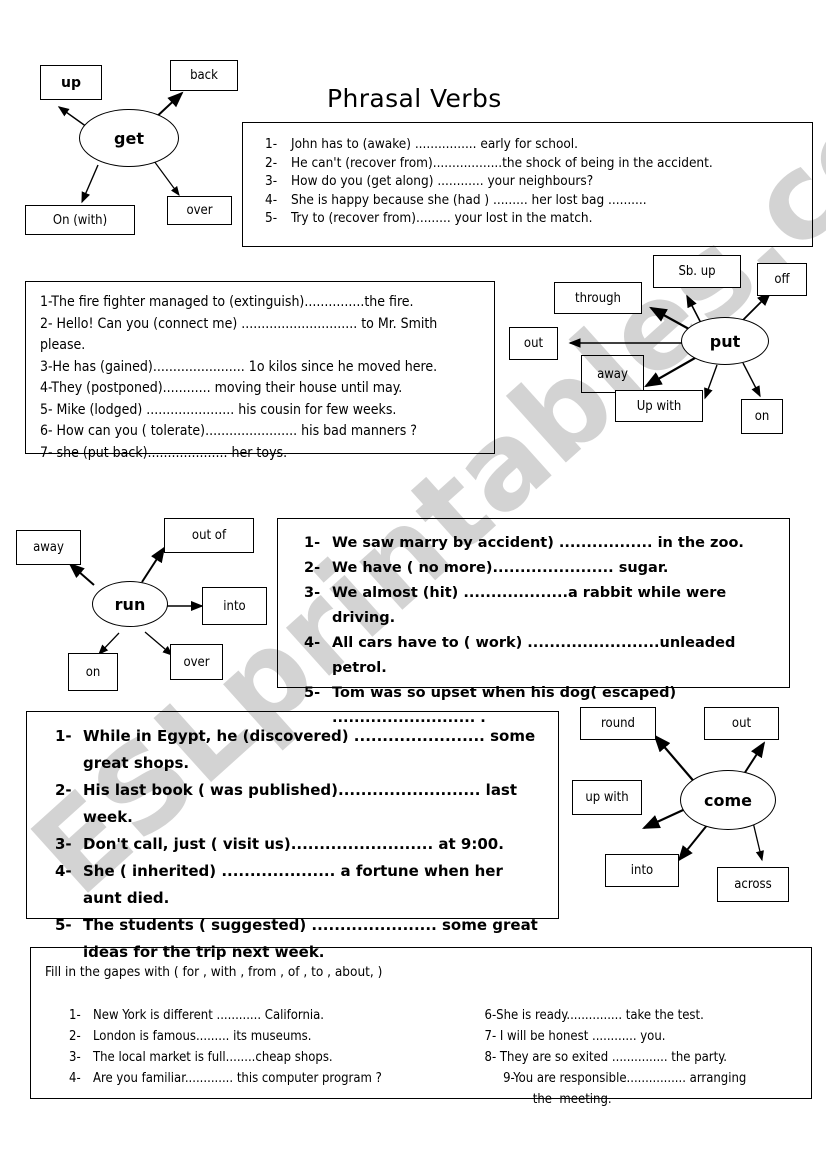 The image size is (826, 1169). I want to click on diagram-run: run away out of into on over, so click(147, 606).